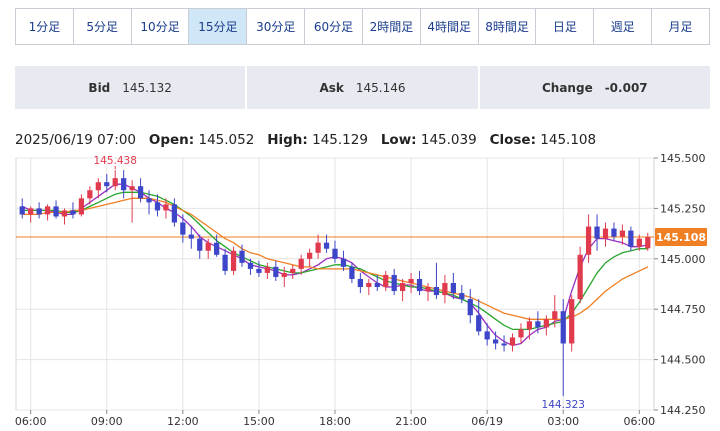 The width and height of the screenshot is (720, 431). I want to click on timeframe-tabs: 1分足 5分足 10分足 15分足 30分足 60分足 2時間足 4時間足 8時間足 日足 週足 月足, so click(362, 26).